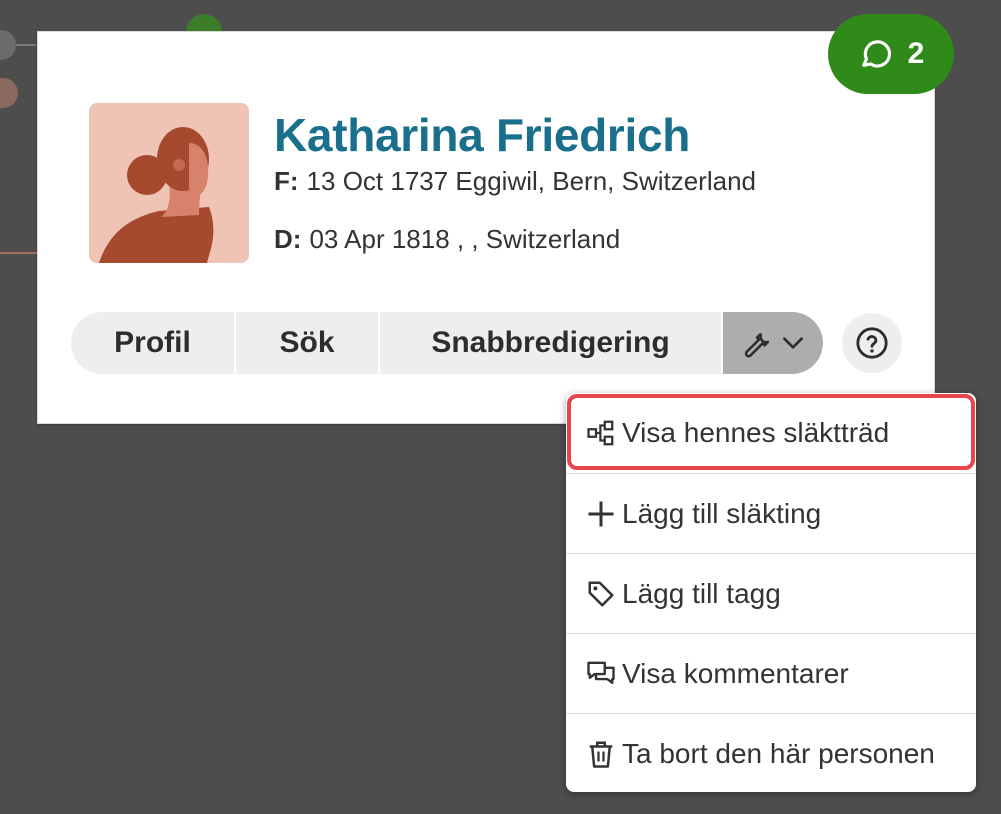 The height and width of the screenshot is (814, 1001). Describe the element at coordinates (793, 343) in the screenshot. I see `chevron-down-icon` at that location.